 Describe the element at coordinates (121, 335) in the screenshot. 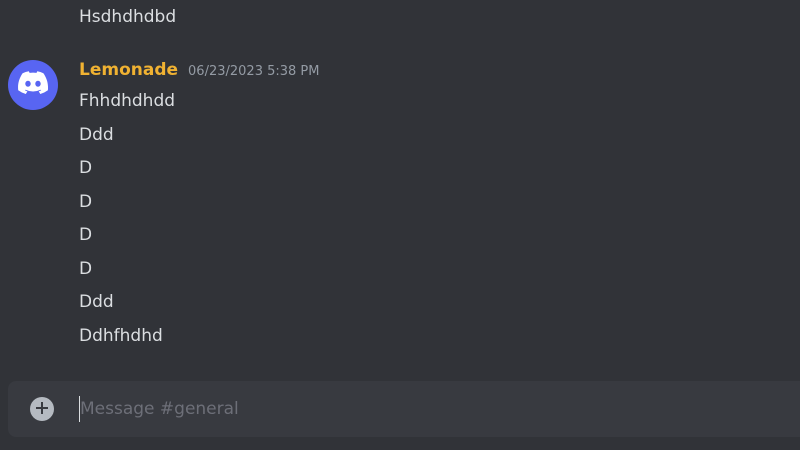

I see `message-line: Ddhfhdhd` at that location.